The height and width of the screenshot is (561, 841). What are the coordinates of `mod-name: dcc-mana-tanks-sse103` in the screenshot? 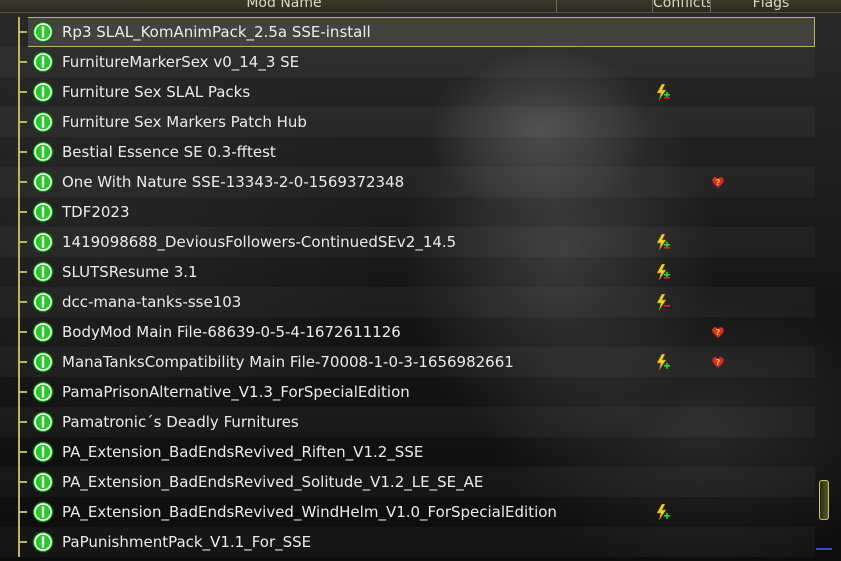 It's located at (152, 302).